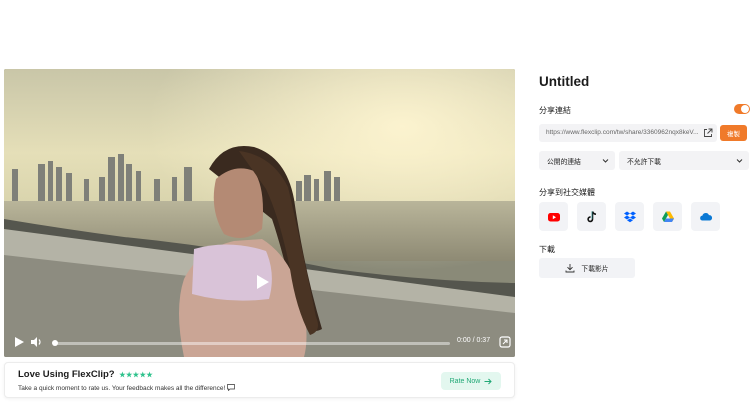 The width and height of the screenshot is (750, 410). Describe the element at coordinates (555, 110) in the screenshot. I see `share-link-label: 分享連結` at that location.